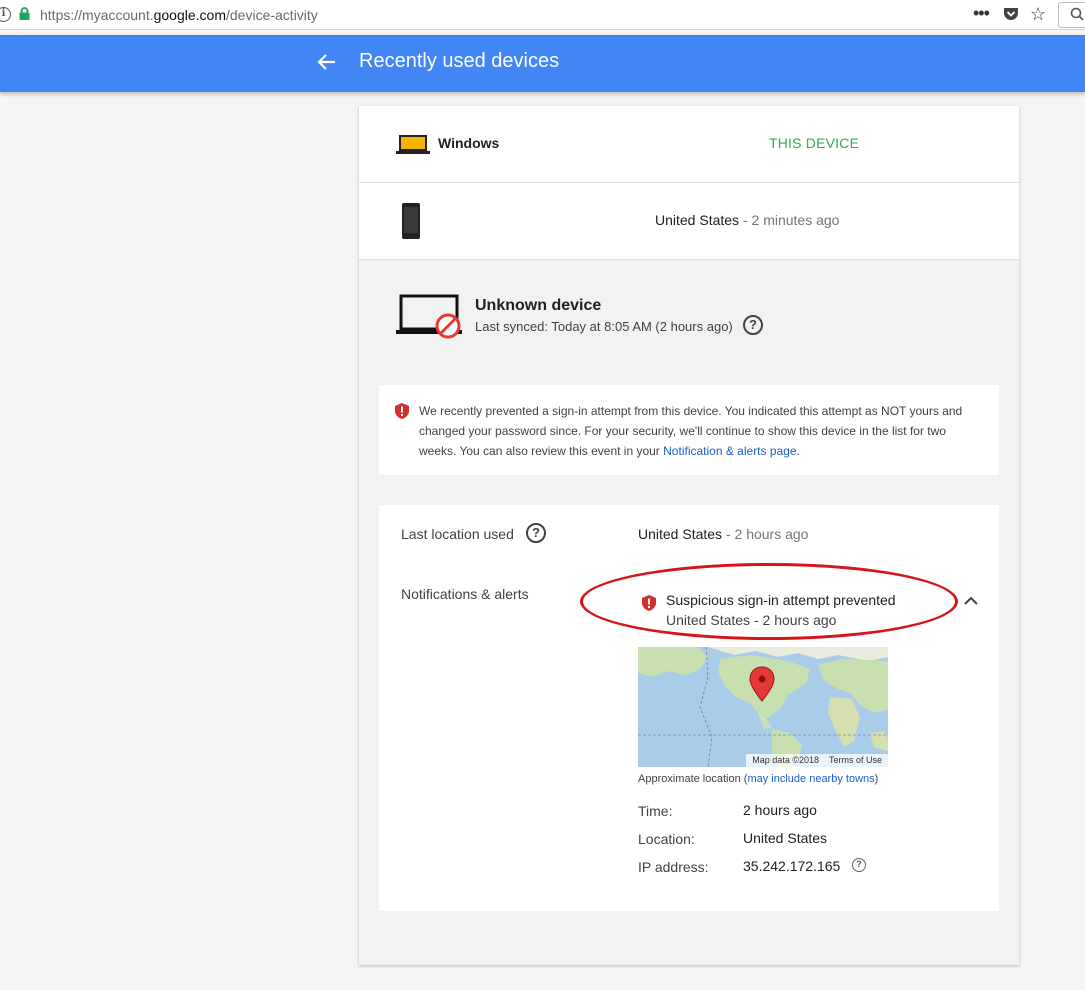 The height and width of the screenshot is (990, 1085). I want to click on unknown-device-icon, so click(429, 316).